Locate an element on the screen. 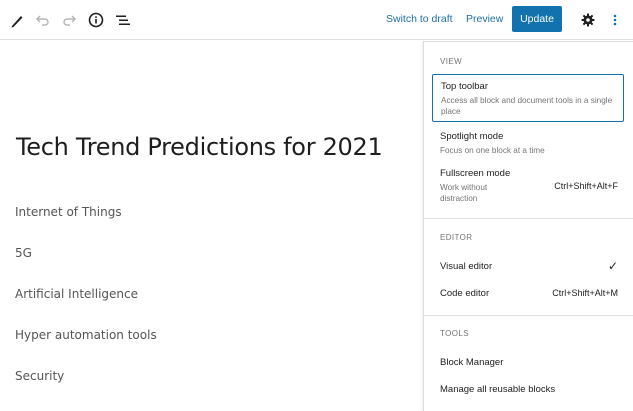 This screenshot has width=633, height=411. paragraph-block: Internet of Things is located at coordinates (68, 212).